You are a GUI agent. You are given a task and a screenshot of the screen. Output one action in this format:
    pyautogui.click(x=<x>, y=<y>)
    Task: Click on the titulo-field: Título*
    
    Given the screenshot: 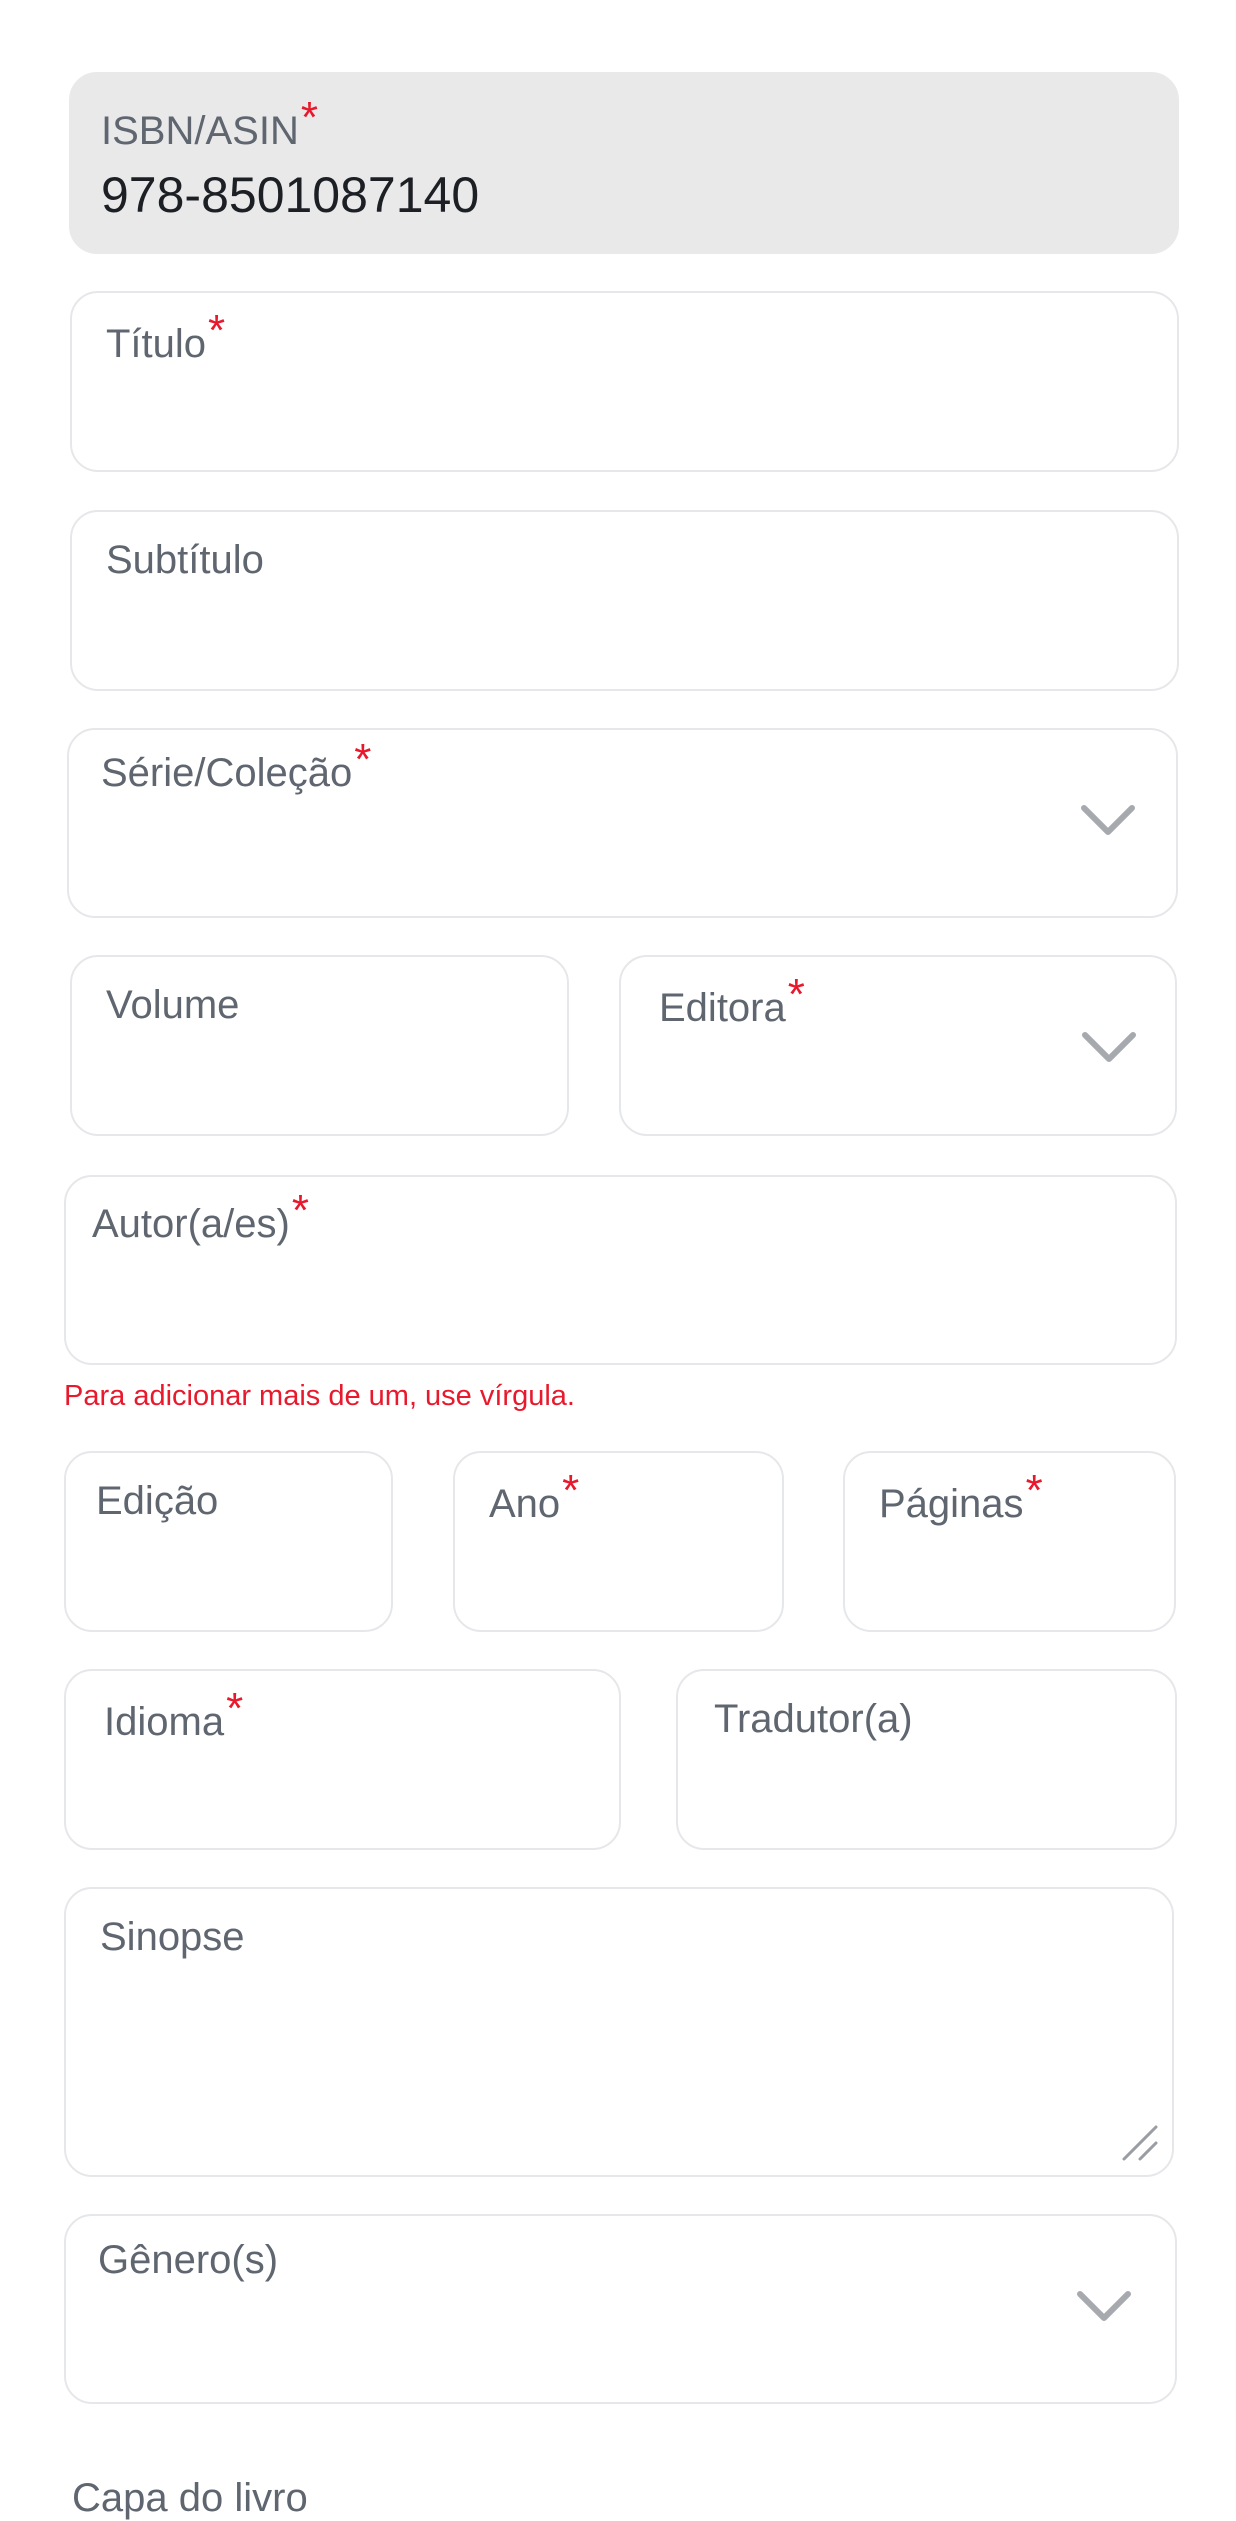 What is the action you would take?
    pyautogui.click(x=624, y=381)
    